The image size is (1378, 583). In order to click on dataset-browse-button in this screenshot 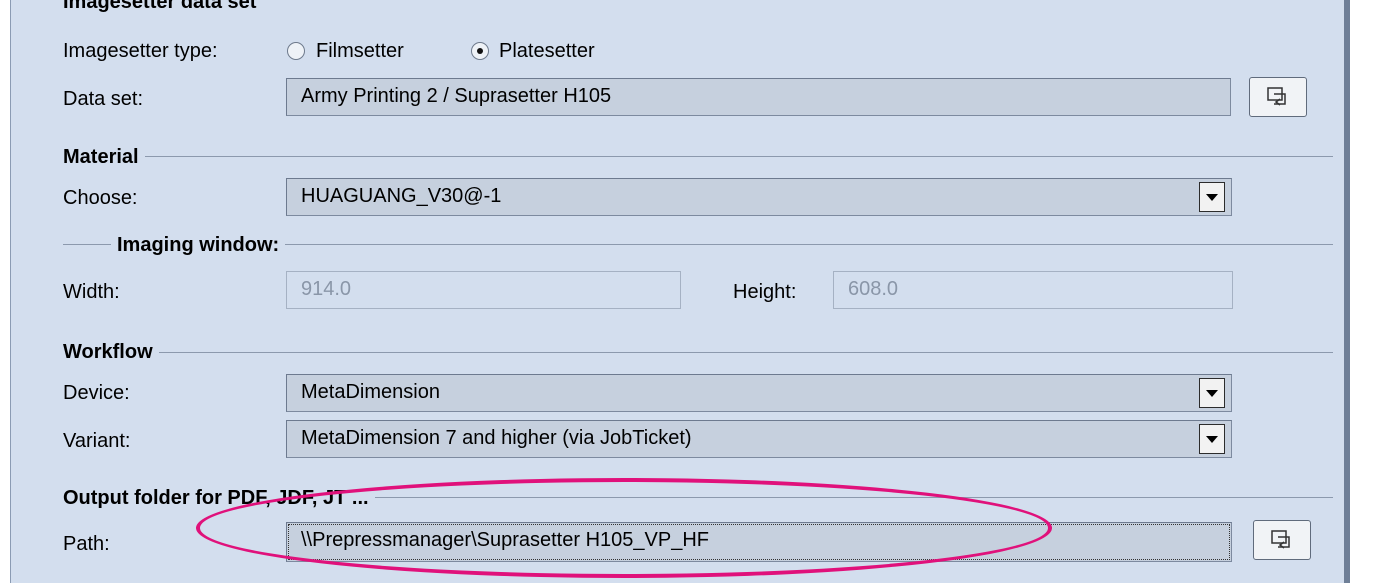, I will do `click(1278, 97)`.